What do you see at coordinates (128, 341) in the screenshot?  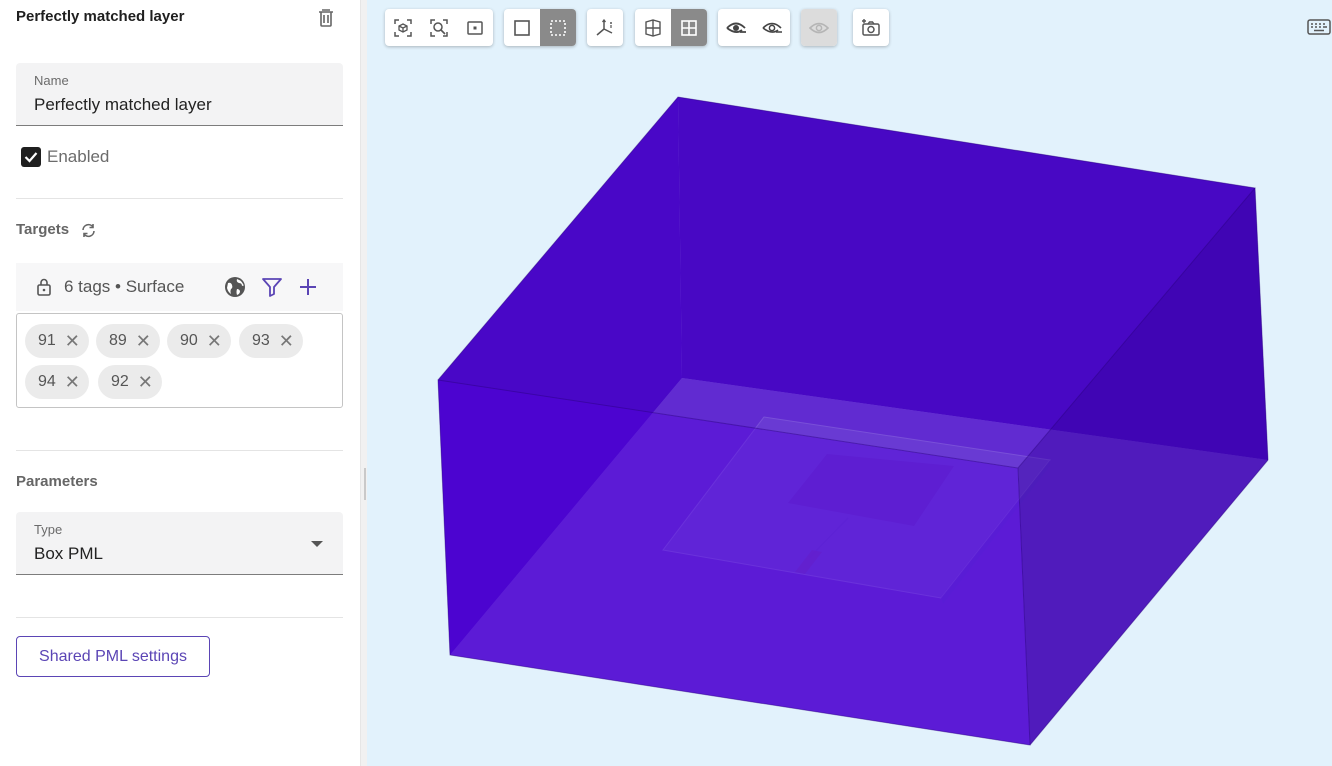 I see `target-chip: 89 ✕` at bounding box center [128, 341].